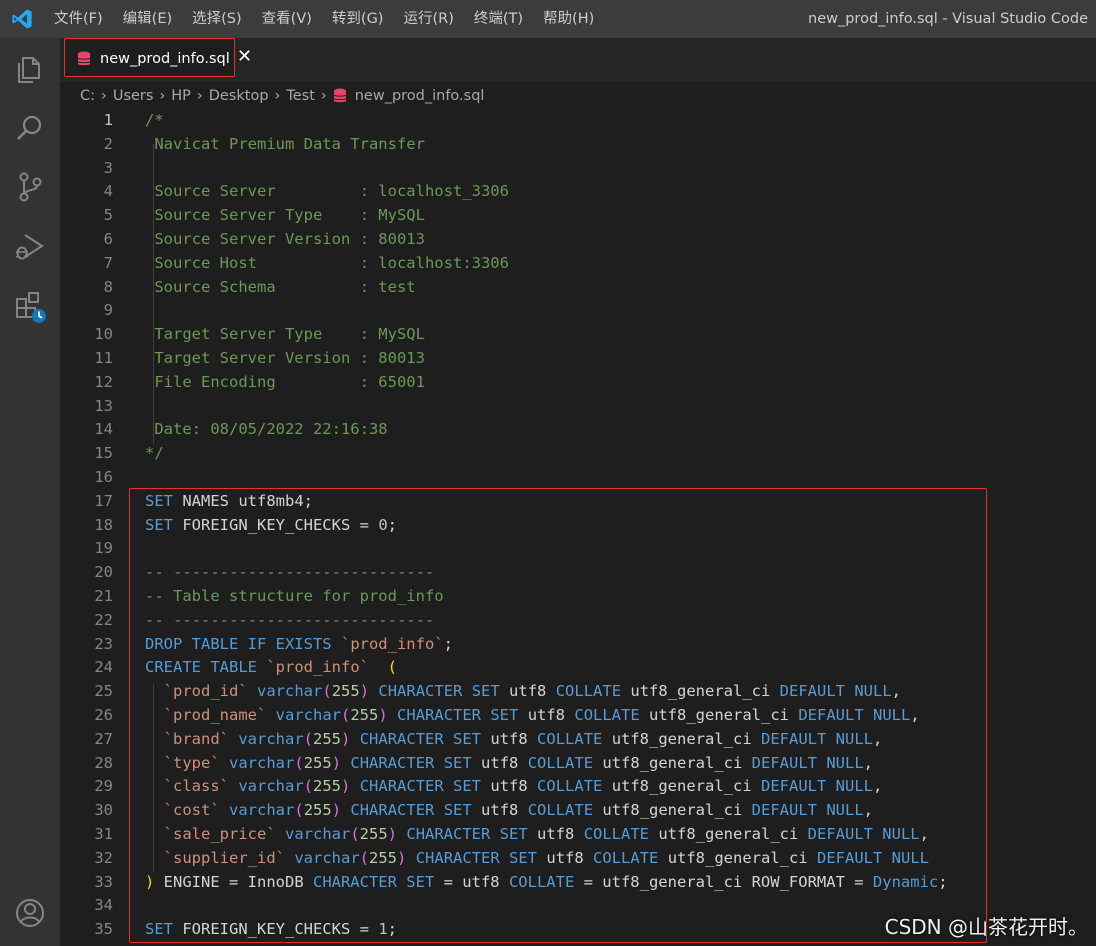  I want to click on code-token: Target Server Type : MySQL, so click(285, 334).